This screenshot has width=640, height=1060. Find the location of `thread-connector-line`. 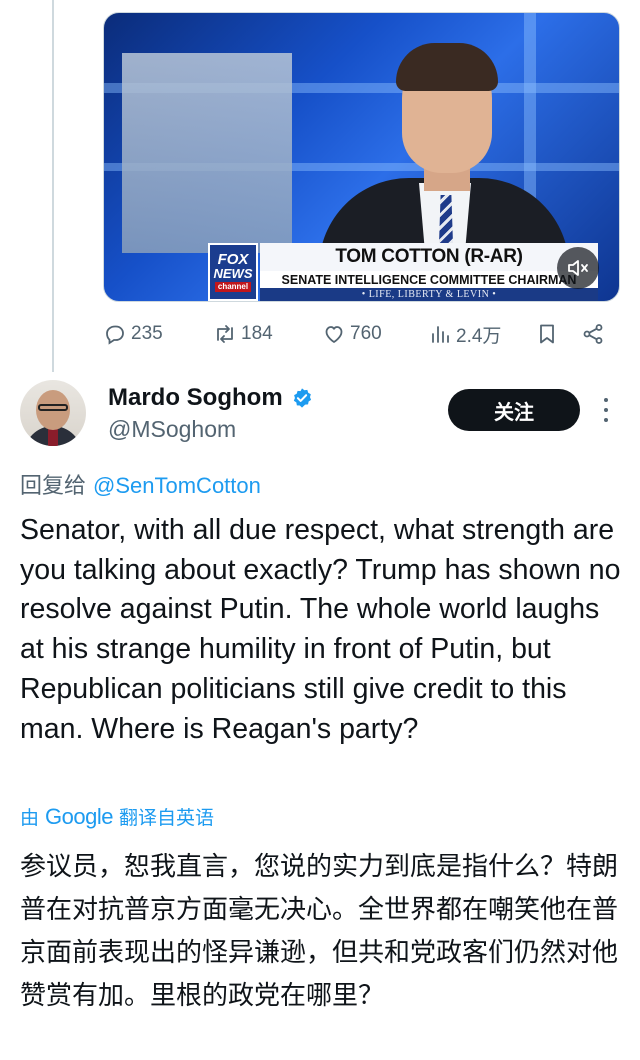

thread-connector-line is located at coordinates (53, 186).